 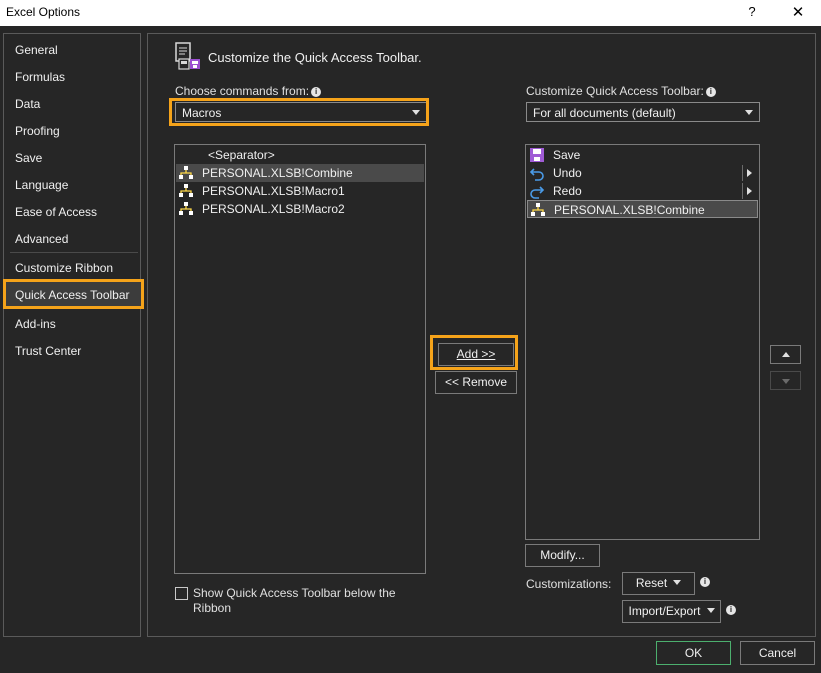 I want to click on list-item-label: <Separator>, so click(x=241, y=155).